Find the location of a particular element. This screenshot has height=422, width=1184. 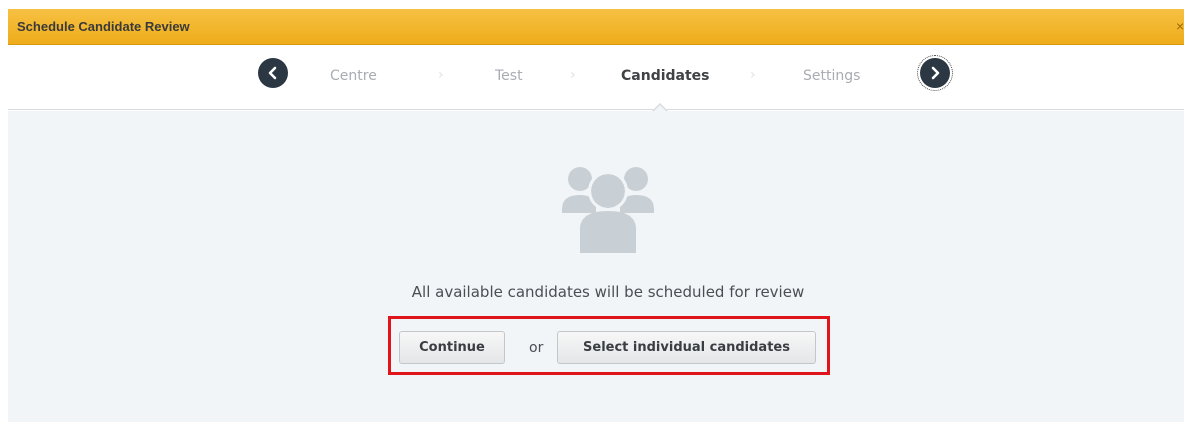

next-step-button is located at coordinates (935, 73).